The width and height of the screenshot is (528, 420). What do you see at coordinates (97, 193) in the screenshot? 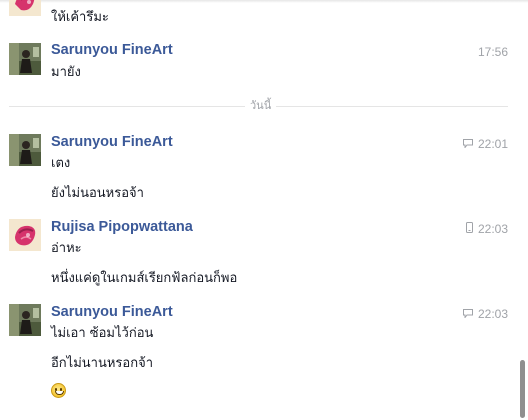
I see `message-text: ยังไม่นอนหรอจ้า` at bounding box center [97, 193].